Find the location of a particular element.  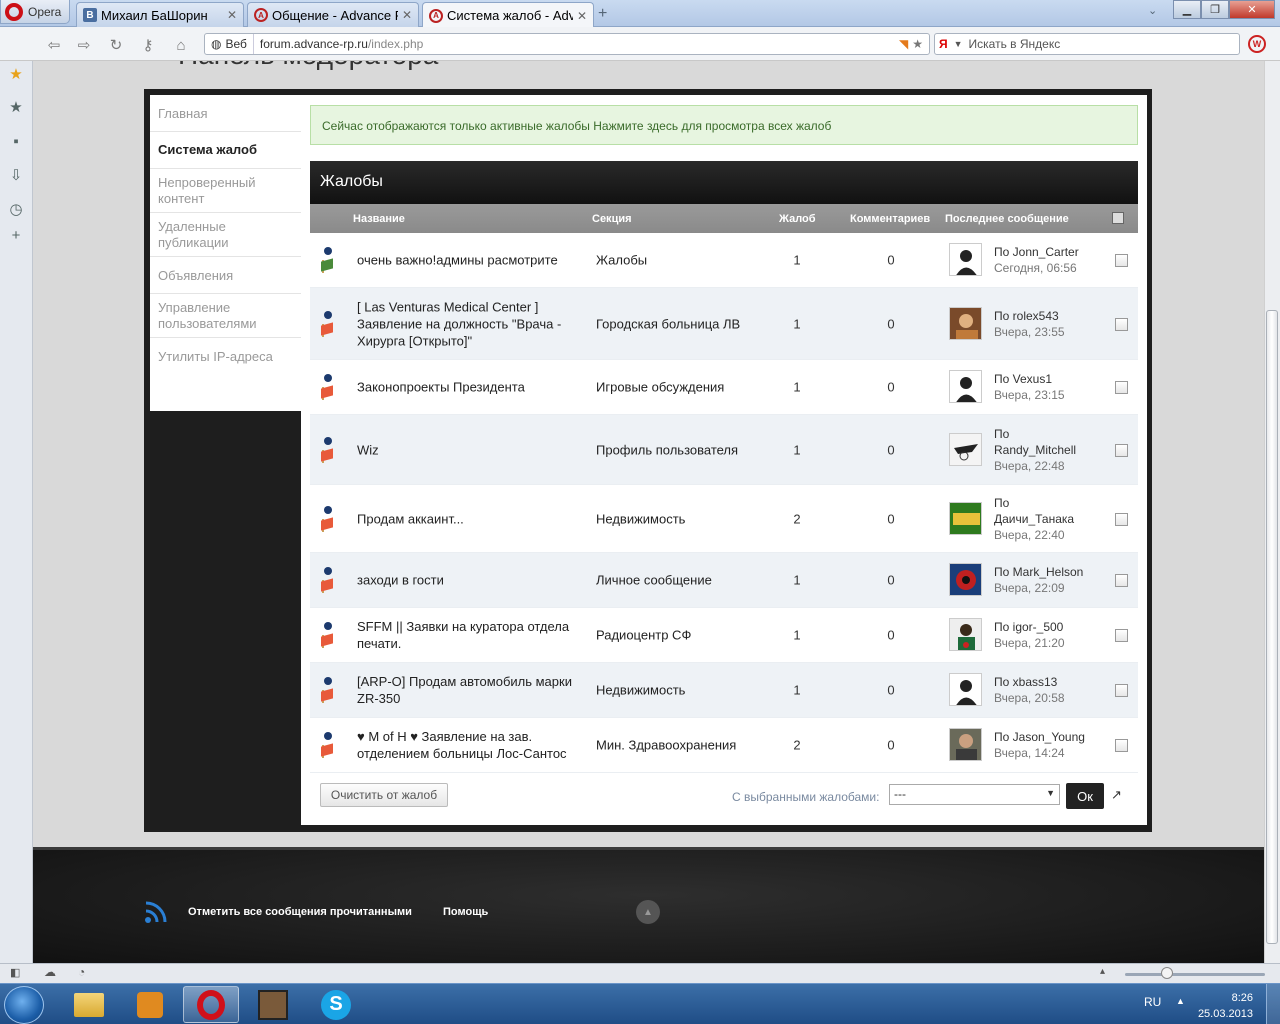

new-tab-icon: + is located at coordinates (602, 14).